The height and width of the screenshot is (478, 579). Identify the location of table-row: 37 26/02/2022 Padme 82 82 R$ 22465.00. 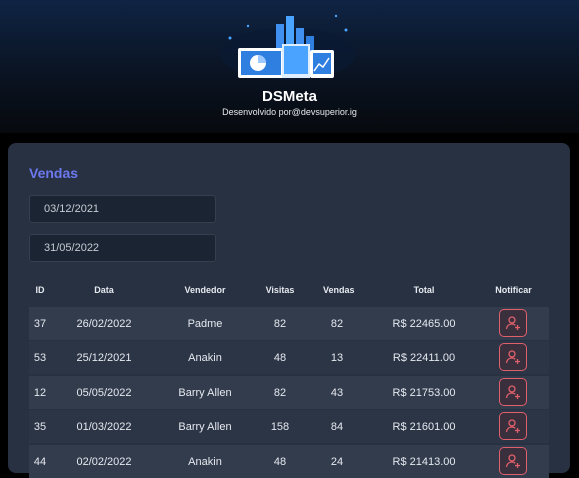
(289, 323).